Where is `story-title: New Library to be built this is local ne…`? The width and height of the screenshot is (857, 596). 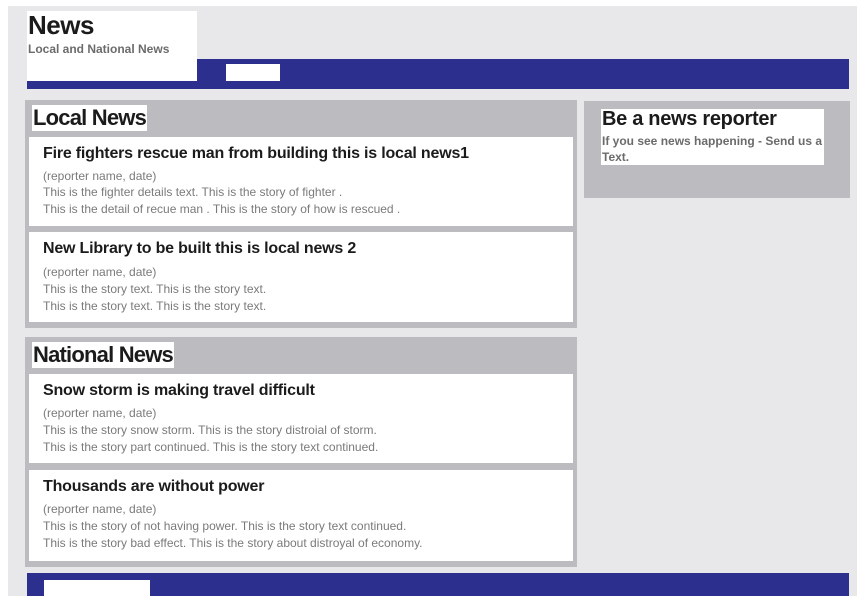 story-title: New Library to be built this is local ne… is located at coordinates (199, 249).